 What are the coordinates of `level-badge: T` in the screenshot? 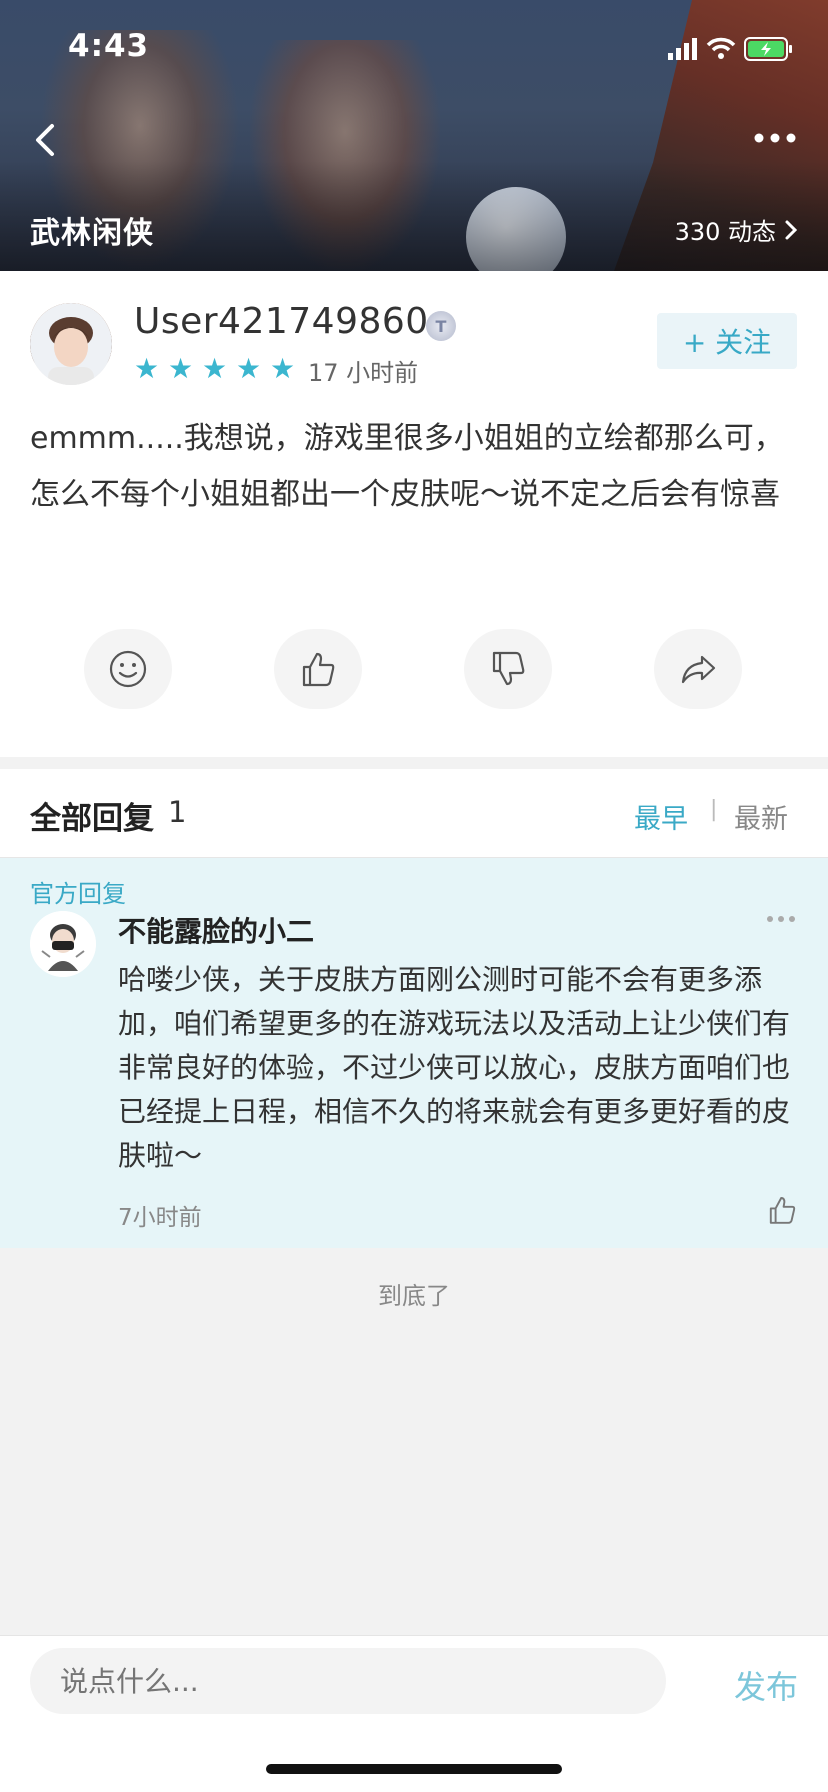 It's located at (441, 326).